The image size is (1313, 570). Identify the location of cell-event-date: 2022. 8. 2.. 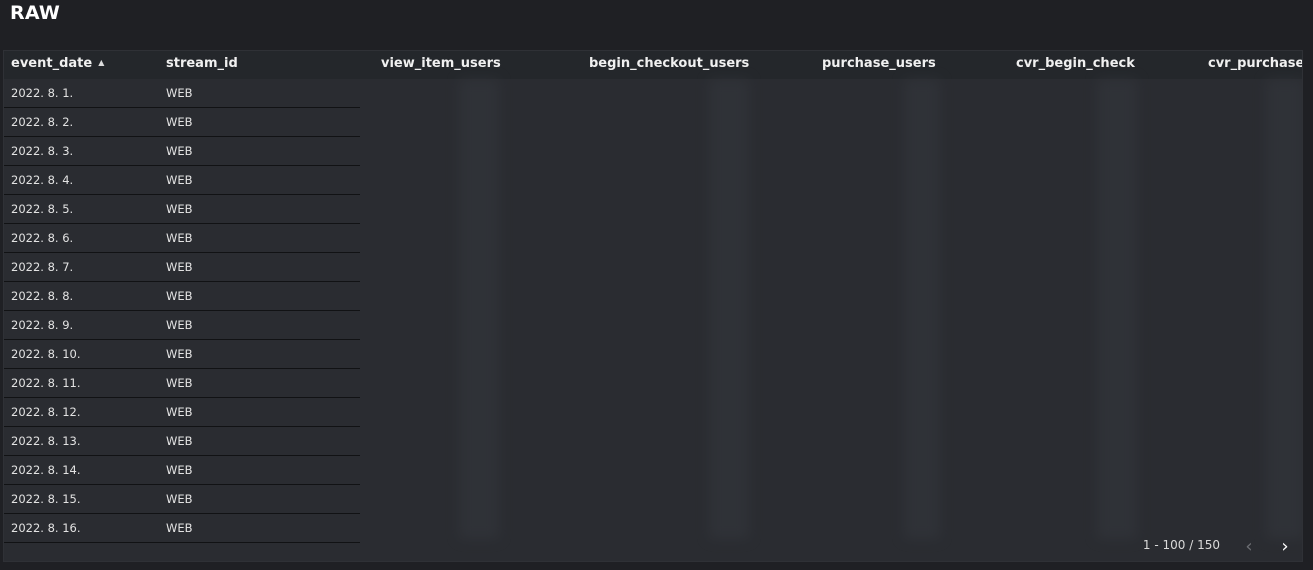
(42, 122).